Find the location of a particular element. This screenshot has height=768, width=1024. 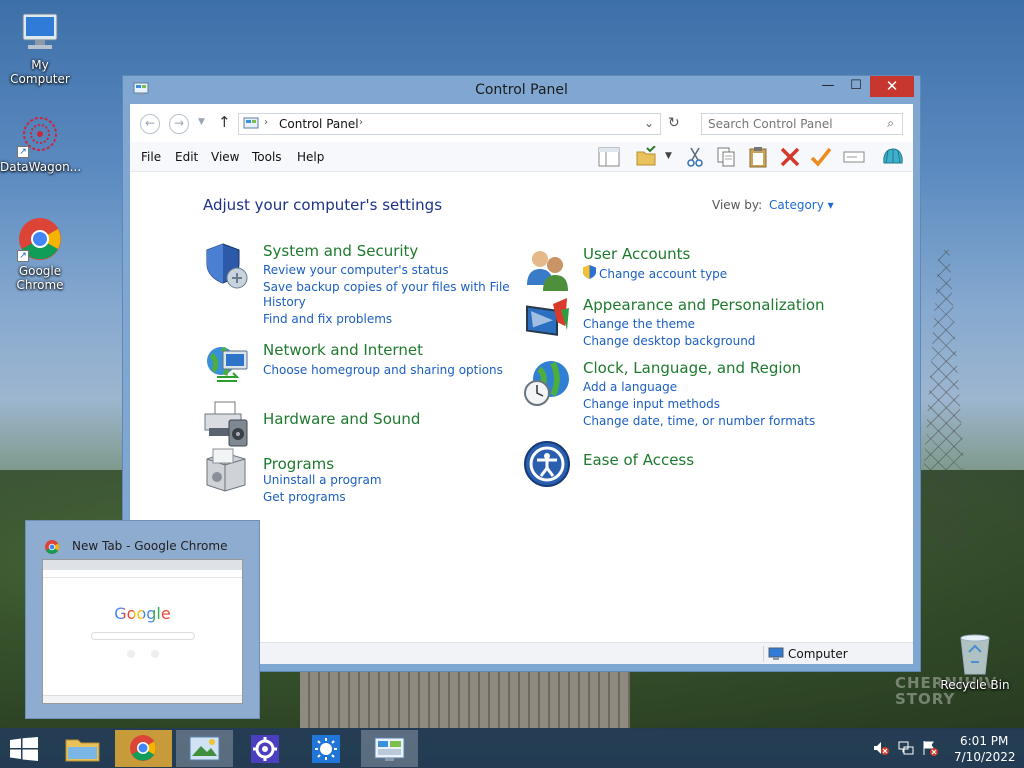

category-title-hardware-sound: Hardware and Sound is located at coordinates (341, 419).